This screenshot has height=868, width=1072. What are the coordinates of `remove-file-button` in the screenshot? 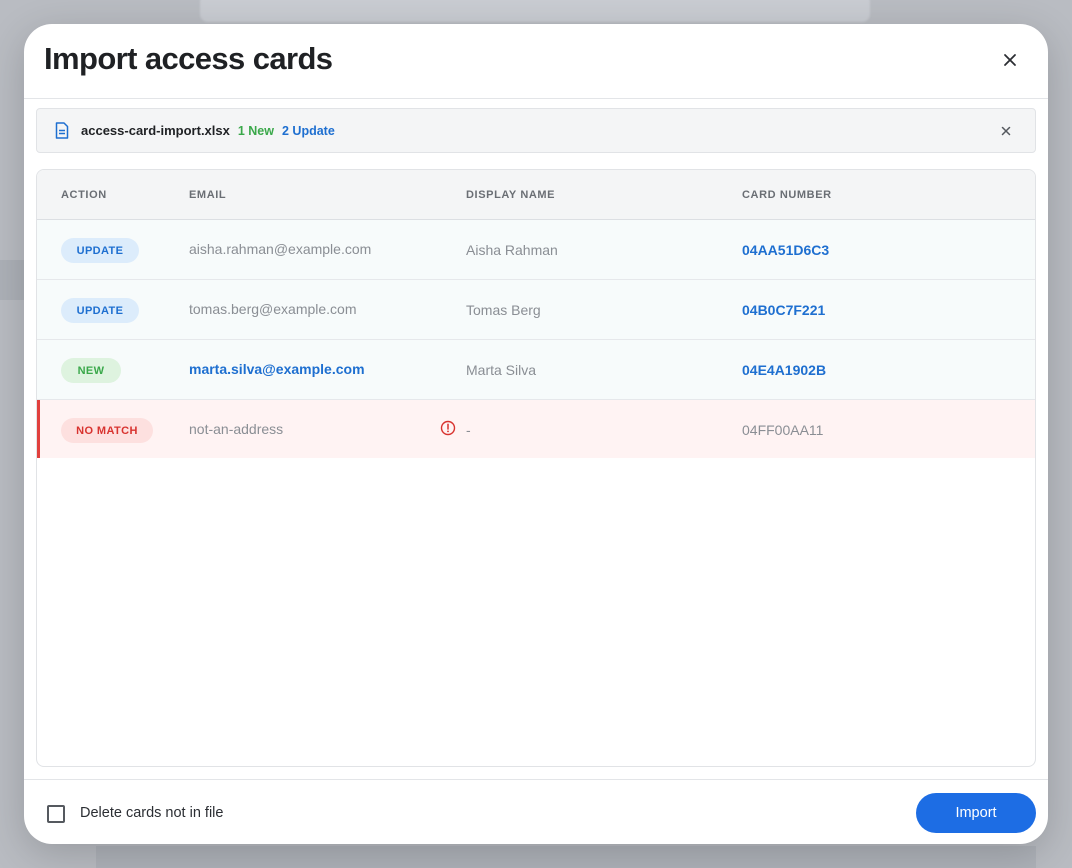 It's located at (1006, 131).